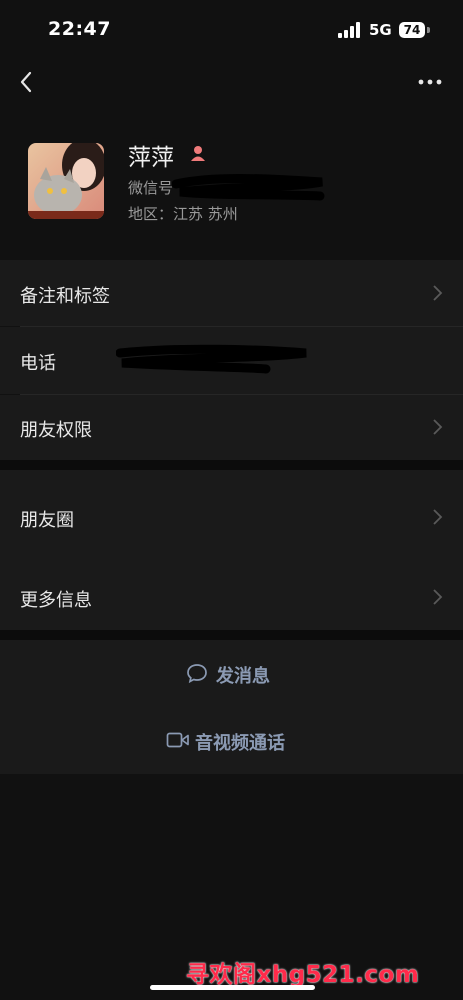 The height and width of the screenshot is (1000, 463). I want to click on video-camera-icon, so click(177, 740).